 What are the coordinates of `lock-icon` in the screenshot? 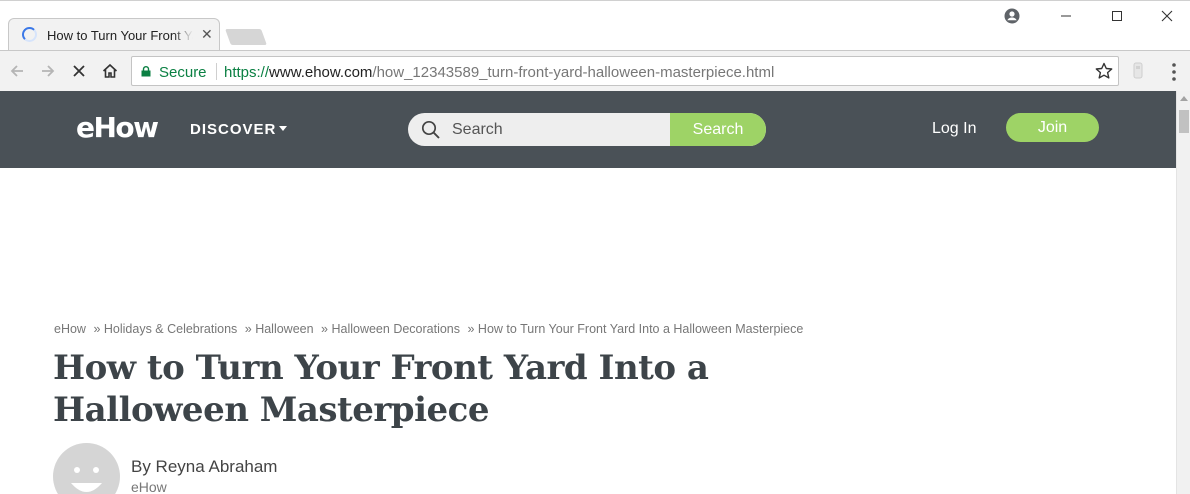 It's located at (146, 71).